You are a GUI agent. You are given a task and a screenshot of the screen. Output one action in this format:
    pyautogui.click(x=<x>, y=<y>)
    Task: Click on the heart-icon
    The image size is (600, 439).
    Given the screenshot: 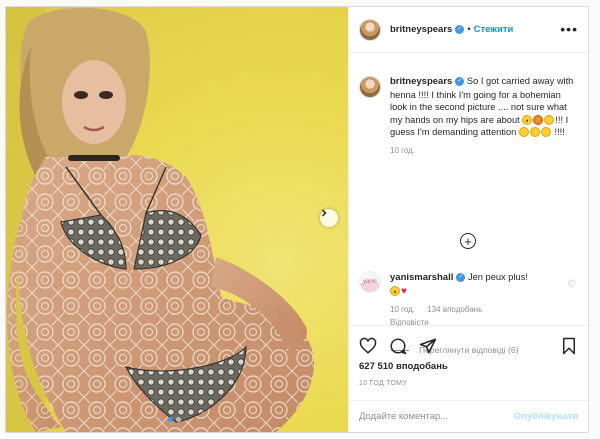 What is the action you would take?
    pyautogui.click(x=368, y=346)
    